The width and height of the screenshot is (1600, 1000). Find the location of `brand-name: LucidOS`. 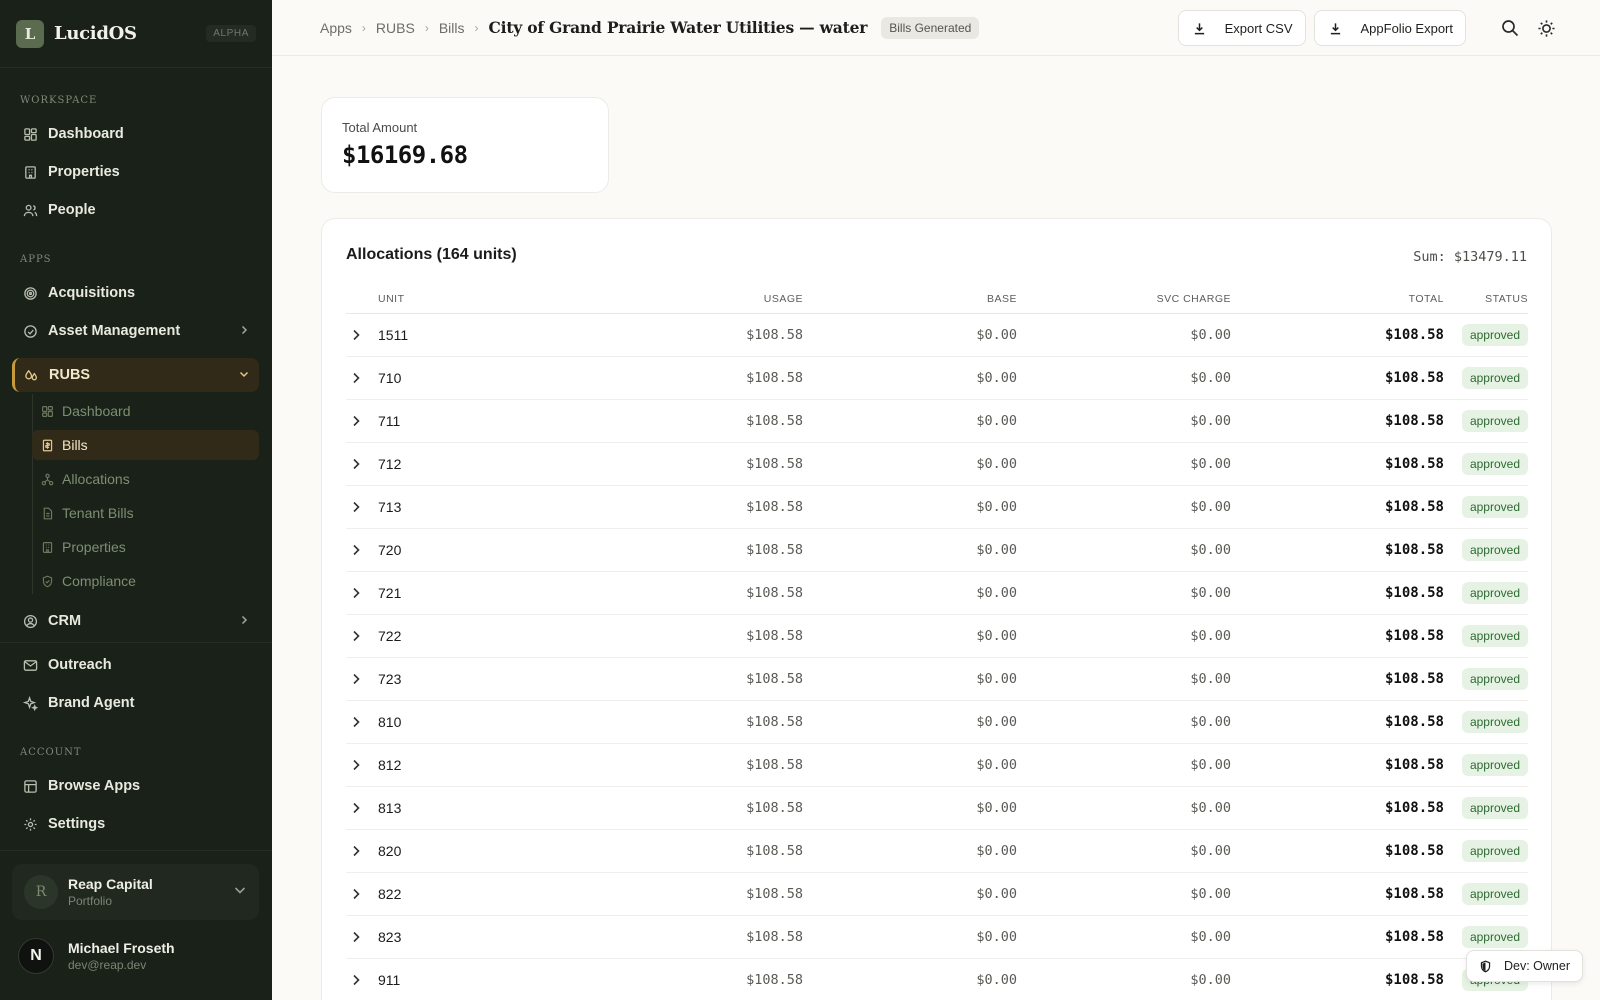

brand-name: LucidOS is located at coordinates (95, 33).